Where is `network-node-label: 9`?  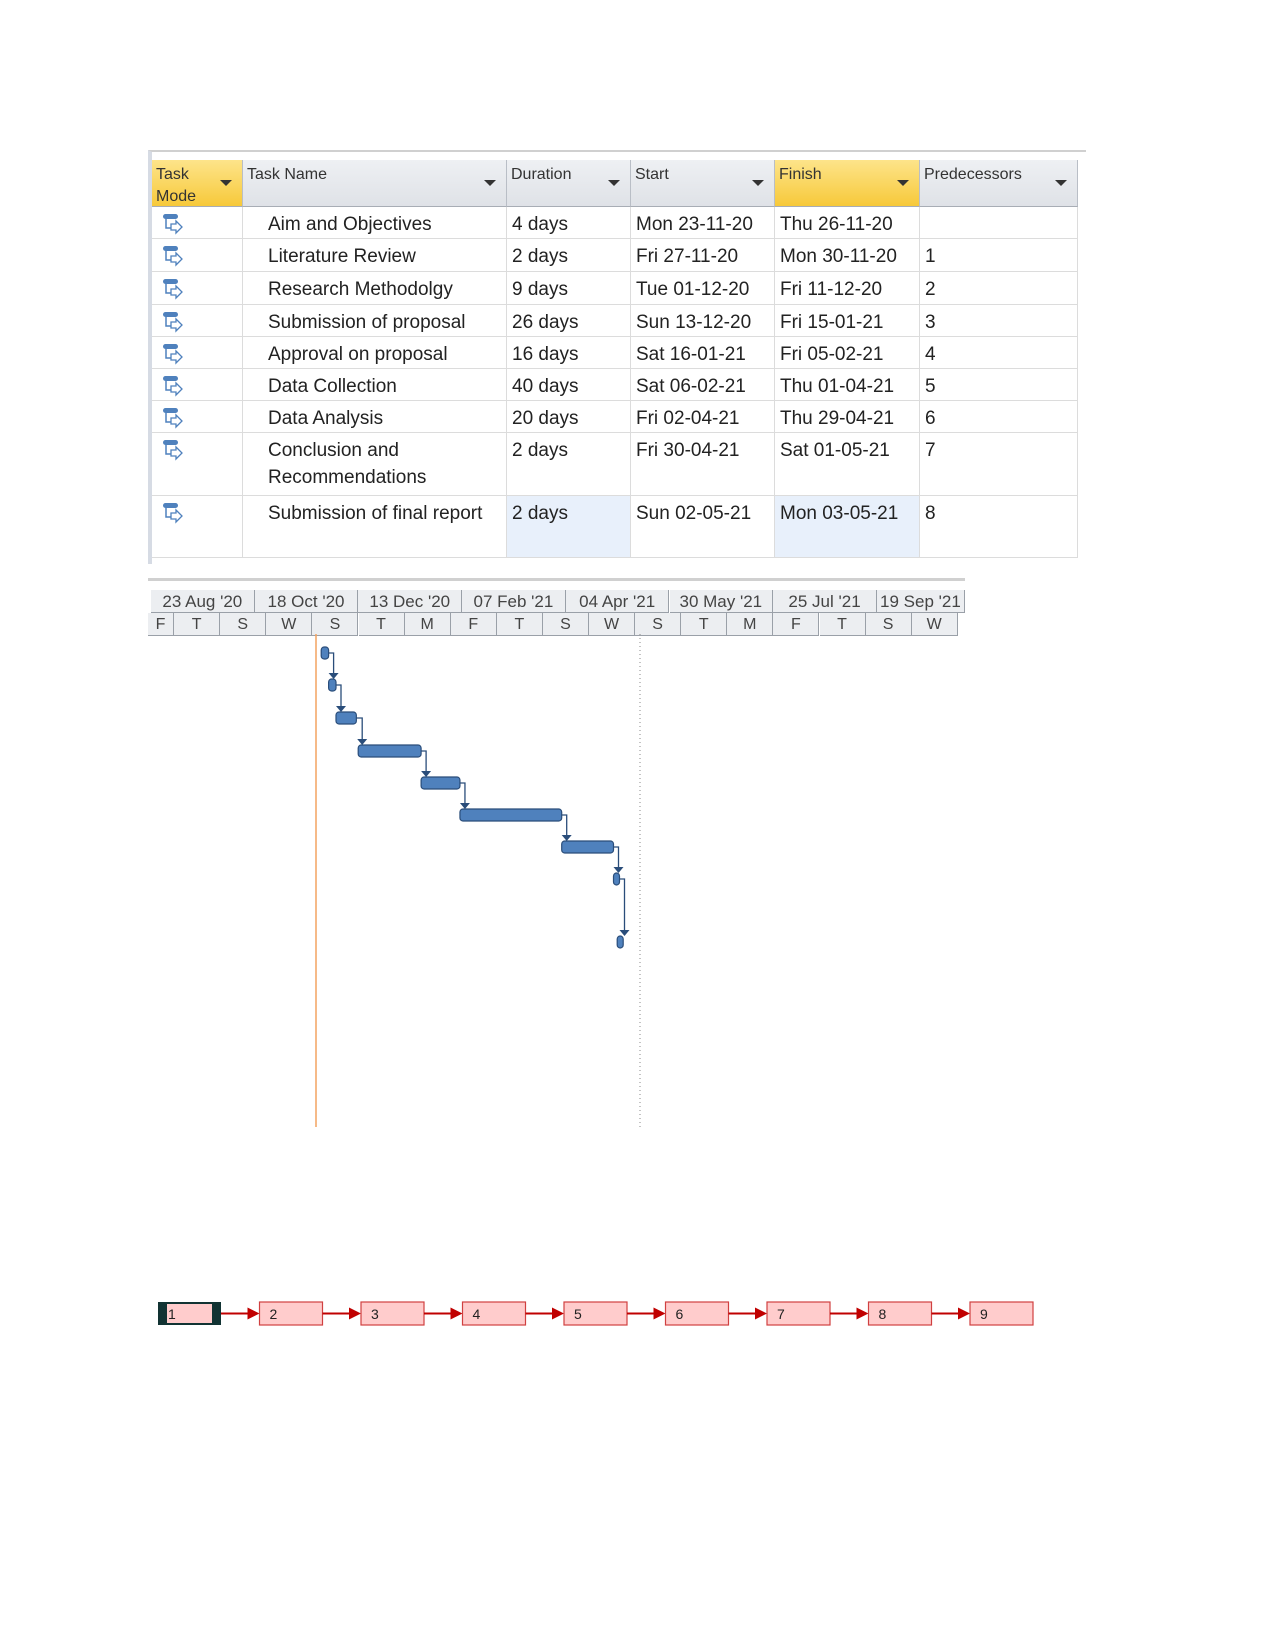
network-node-label: 9 is located at coordinates (984, 1314).